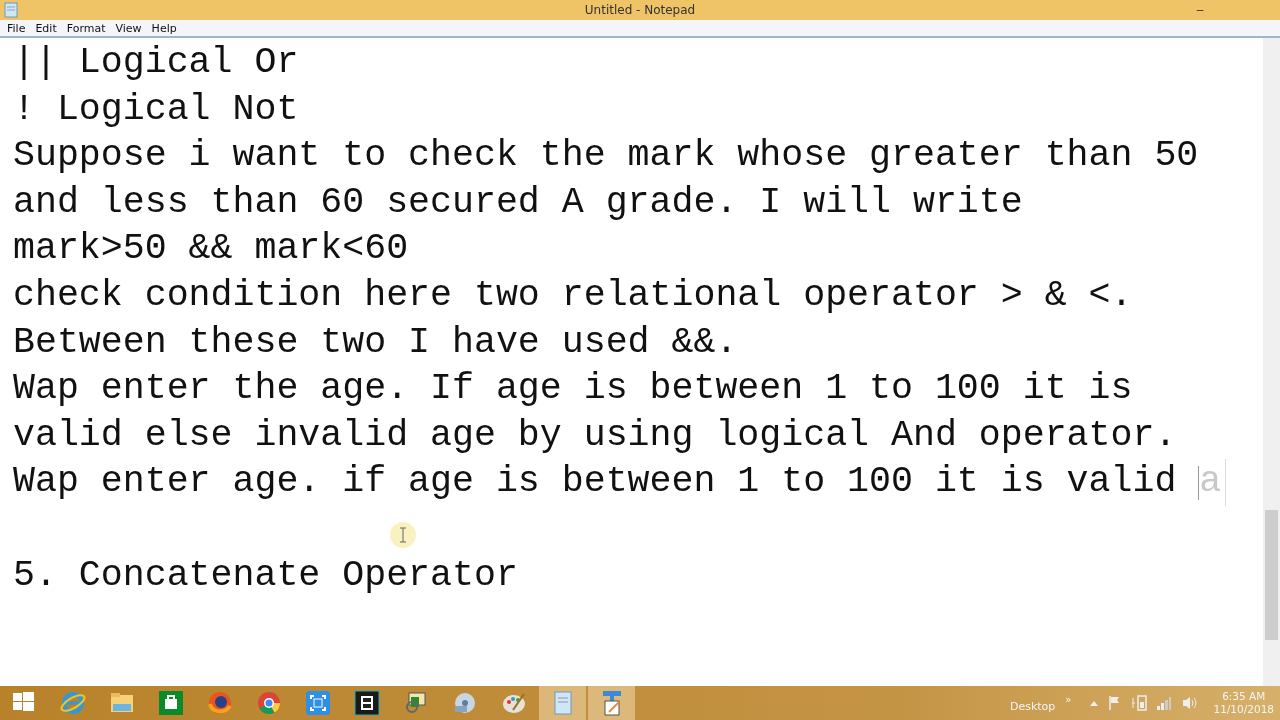 This screenshot has height=720, width=1280. Describe the element at coordinates (1200, 10) in the screenshot. I see `minimize-button: –` at that location.